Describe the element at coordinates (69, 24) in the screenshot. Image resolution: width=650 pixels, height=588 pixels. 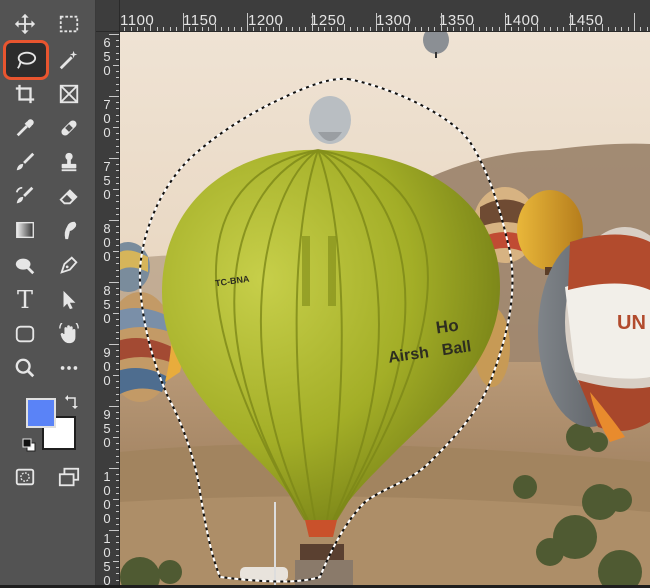
I see `marquee-tool` at that location.